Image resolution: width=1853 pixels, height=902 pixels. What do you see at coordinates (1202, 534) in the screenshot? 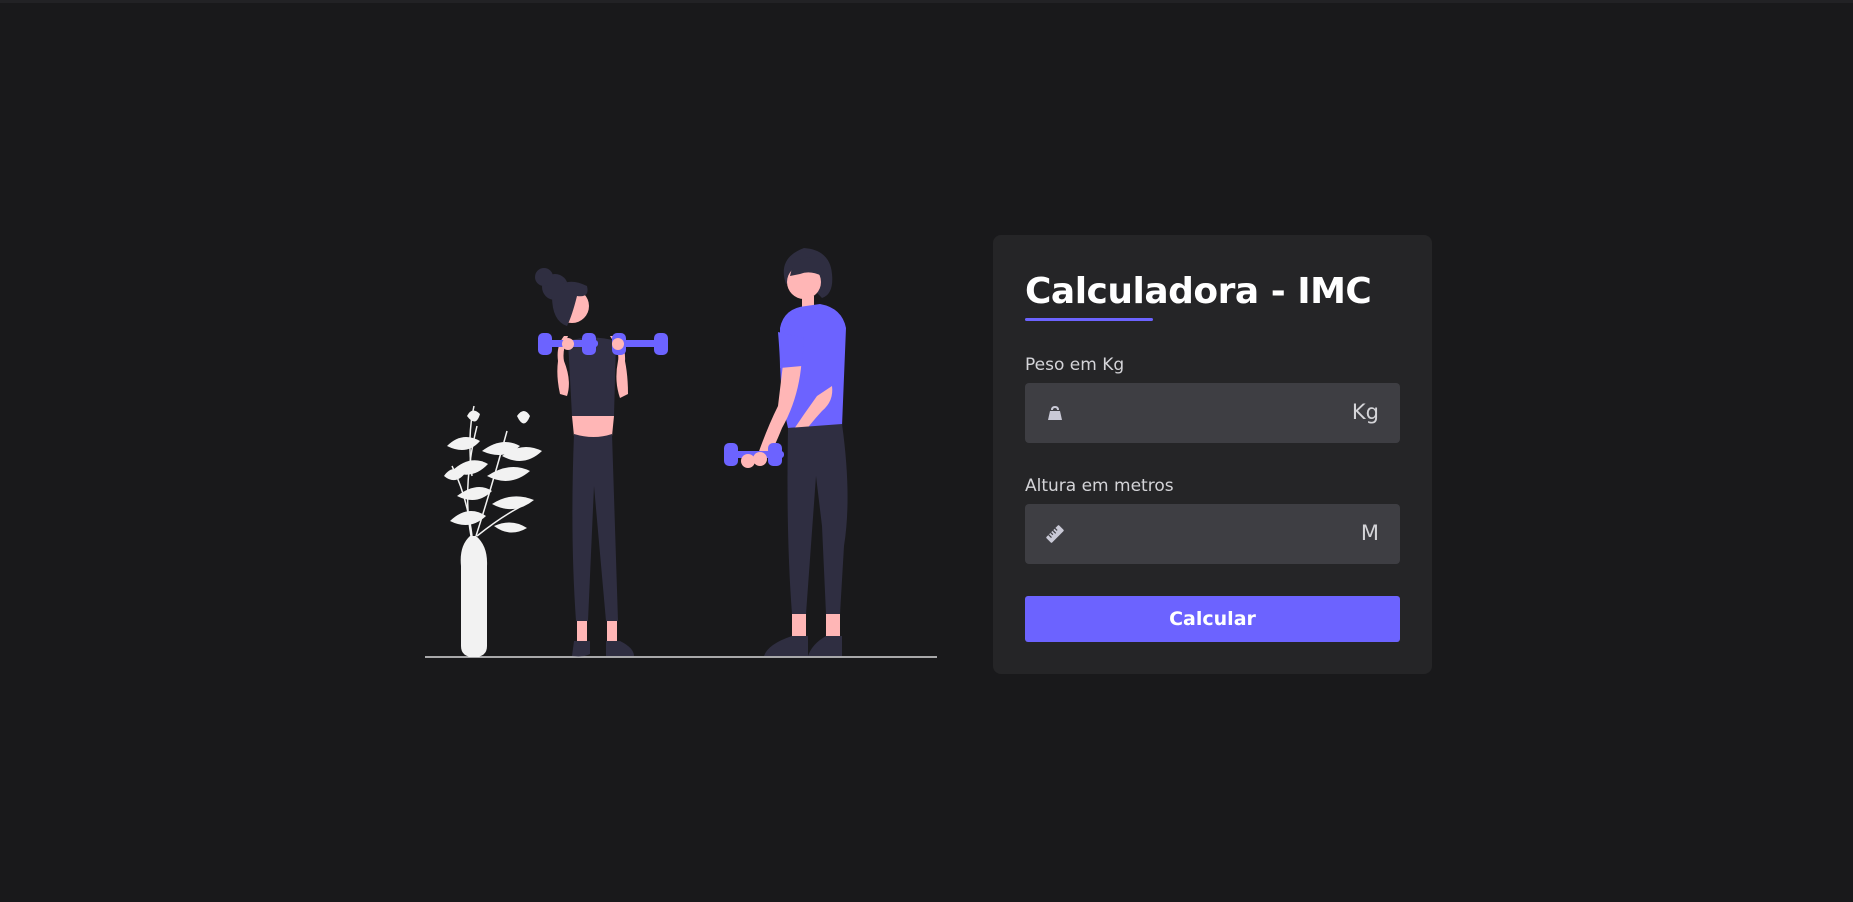
I see `height-input` at bounding box center [1202, 534].